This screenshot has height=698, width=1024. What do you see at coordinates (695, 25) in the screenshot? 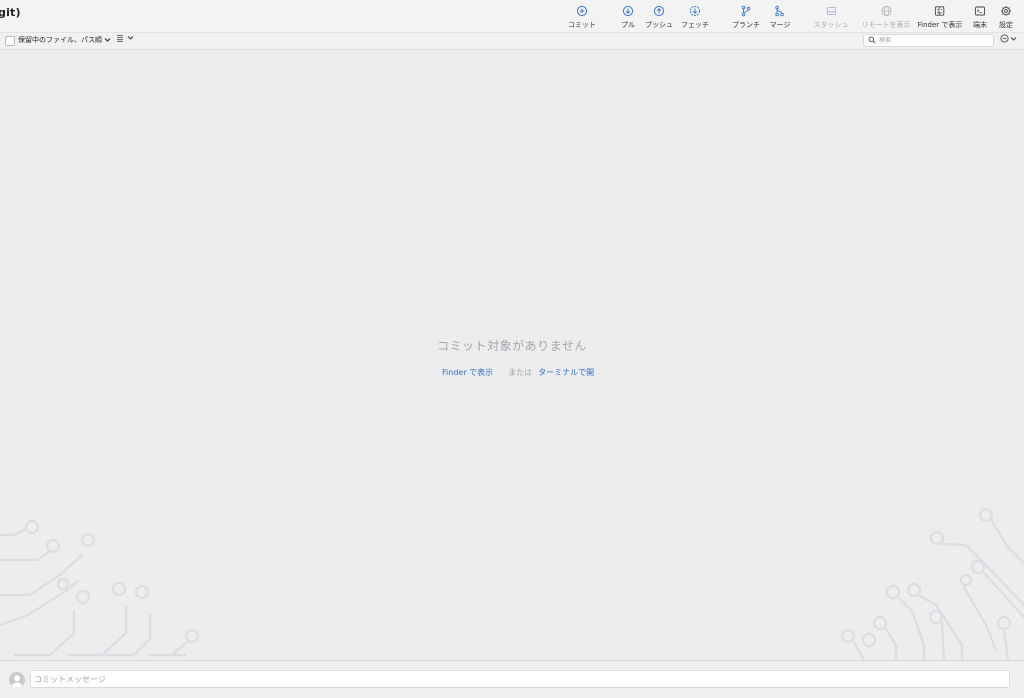
I see `fetch-label: フェッチ` at bounding box center [695, 25].